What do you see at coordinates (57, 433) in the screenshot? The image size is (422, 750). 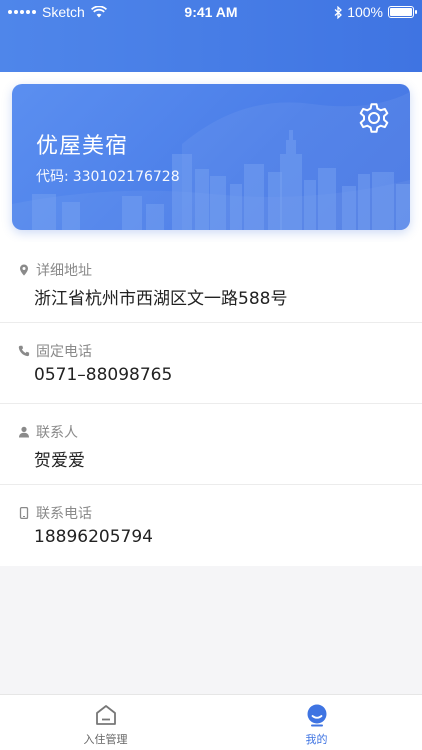 I see `contact-label-text: 联系人` at bounding box center [57, 433].